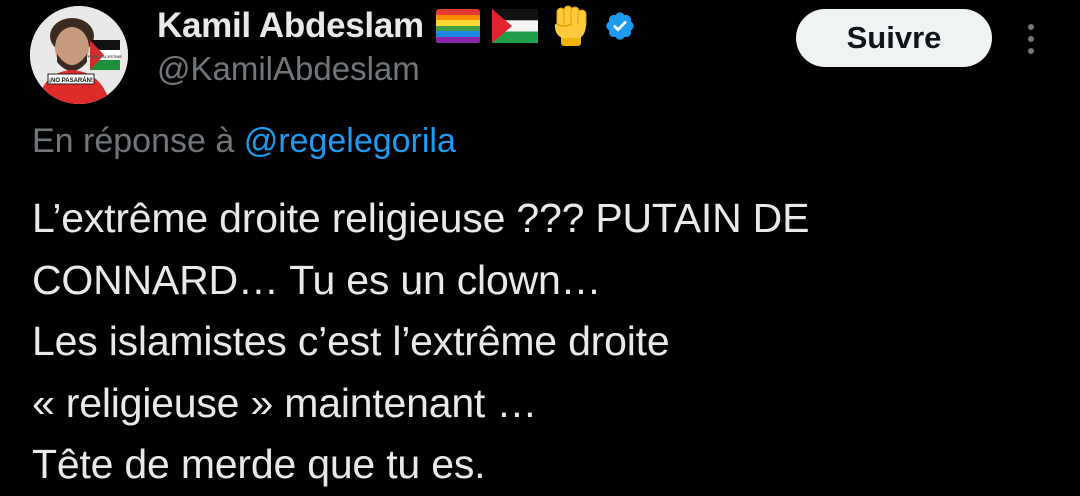 Image resolution: width=1080 pixels, height=496 pixels. What do you see at coordinates (620, 26) in the screenshot?
I see `verified-badge-icon` at bounding box center [620, 26].